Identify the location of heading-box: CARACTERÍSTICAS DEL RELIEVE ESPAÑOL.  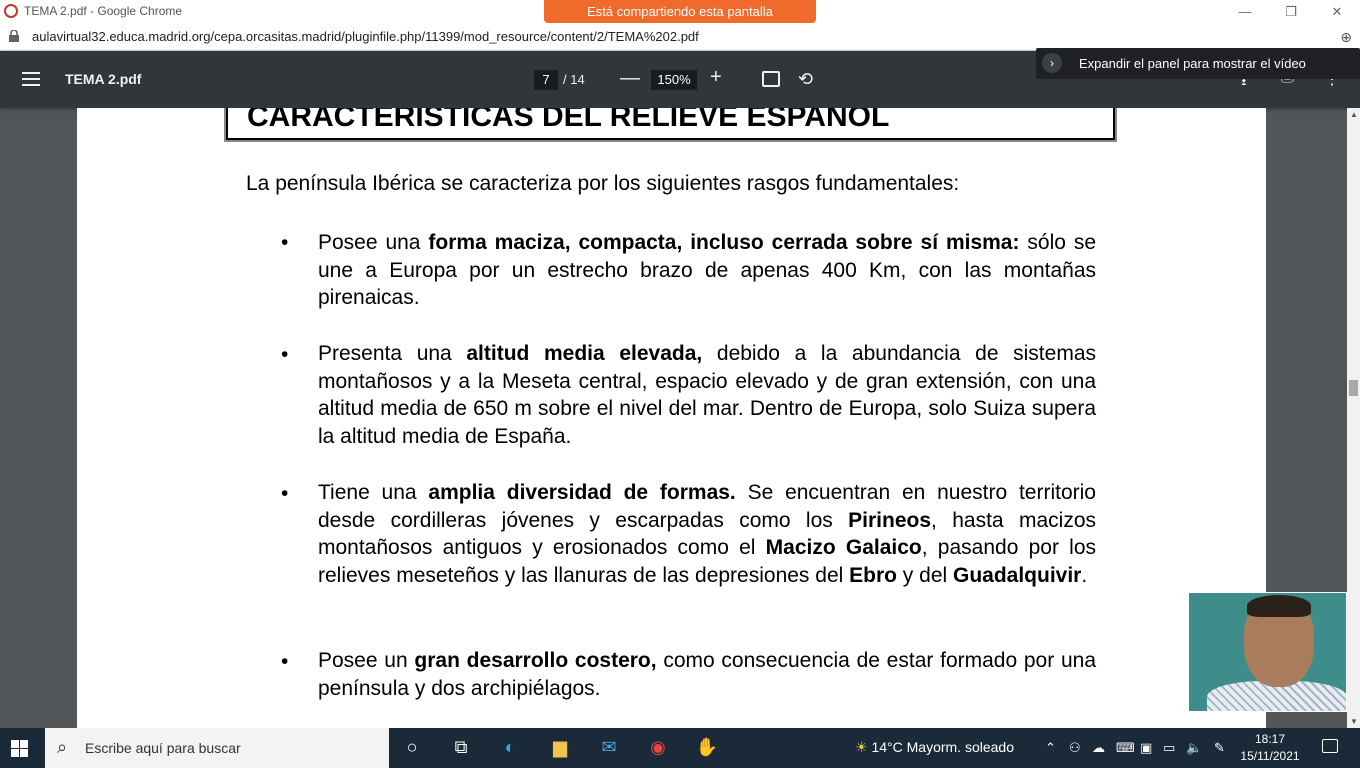
(670, 125).